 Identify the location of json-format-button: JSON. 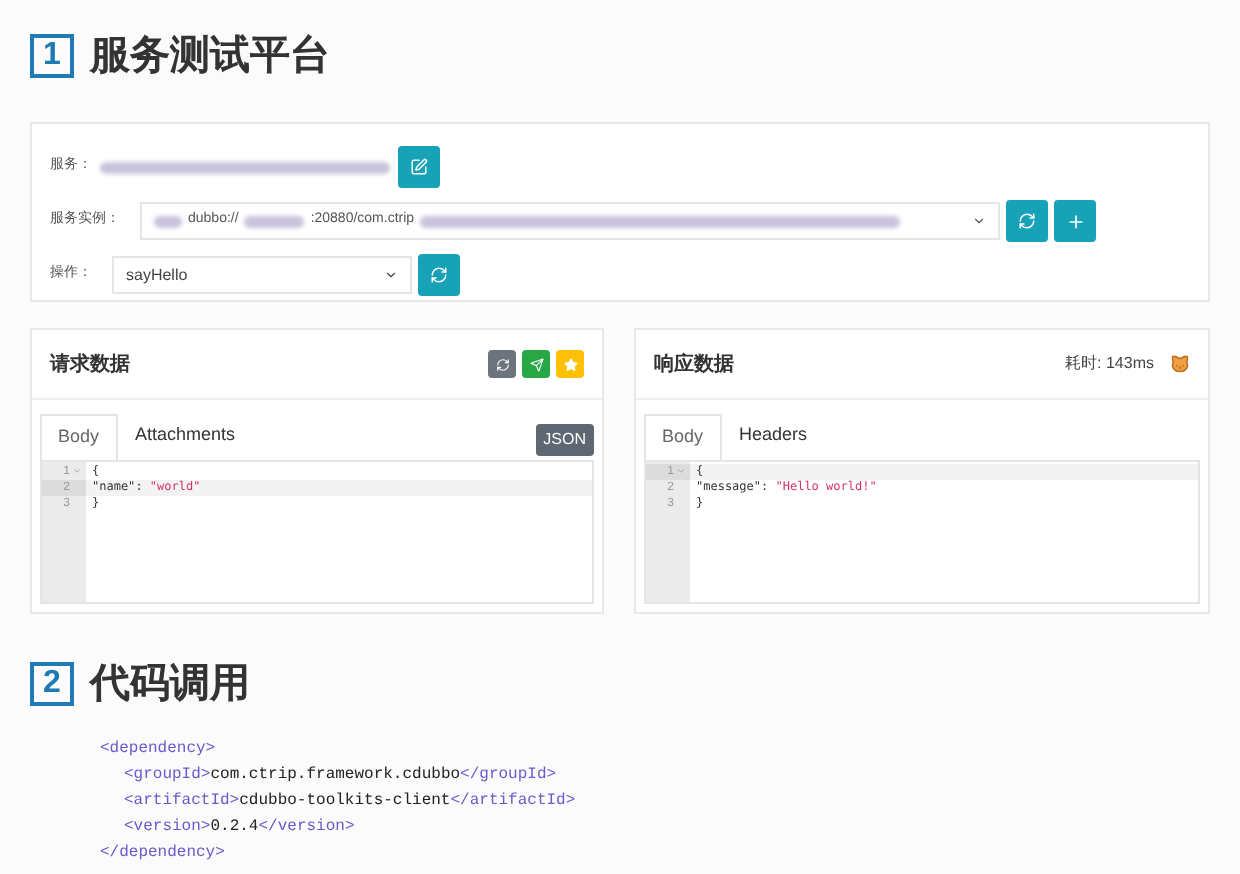
(564, 439).